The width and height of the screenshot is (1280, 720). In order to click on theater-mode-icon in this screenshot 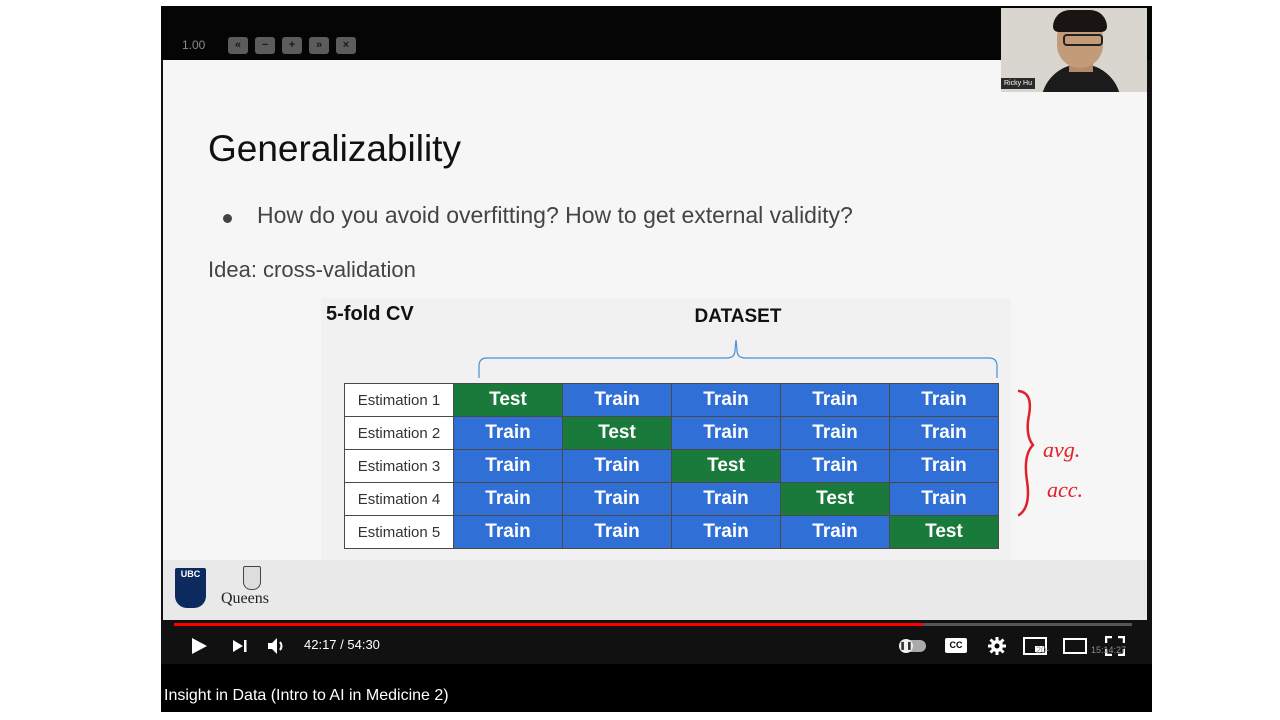, I will do `click(1075, 646)`.